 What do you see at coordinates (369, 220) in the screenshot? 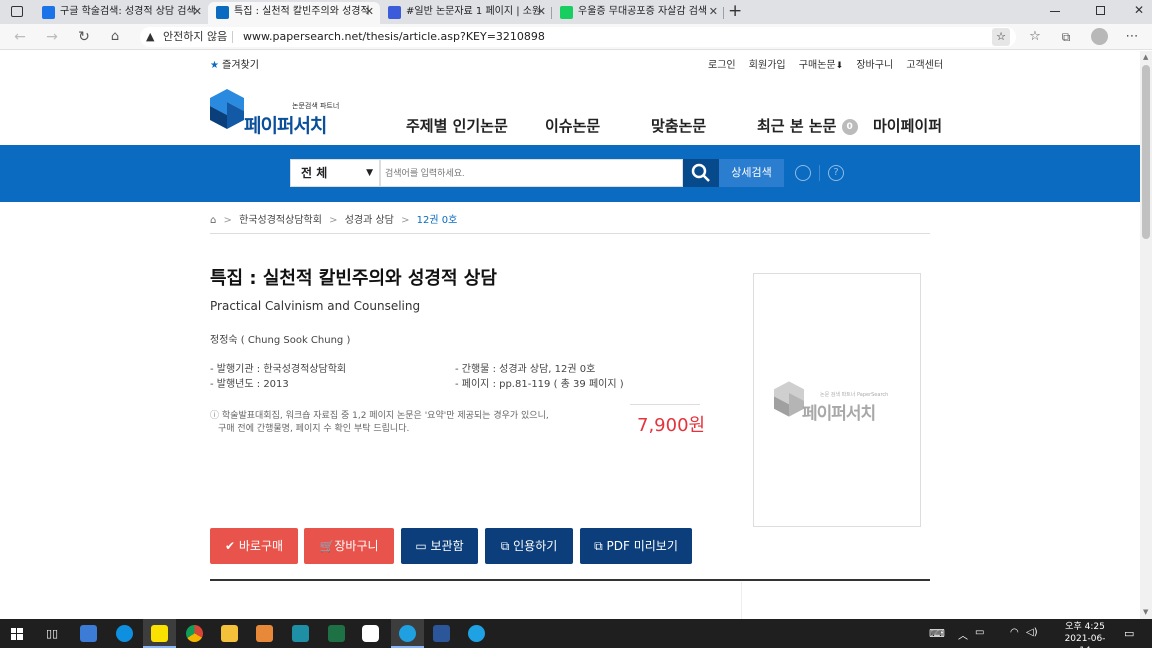
I see `breadcrumb-journal: 성경과 상담` at bounding box center [369, 220].